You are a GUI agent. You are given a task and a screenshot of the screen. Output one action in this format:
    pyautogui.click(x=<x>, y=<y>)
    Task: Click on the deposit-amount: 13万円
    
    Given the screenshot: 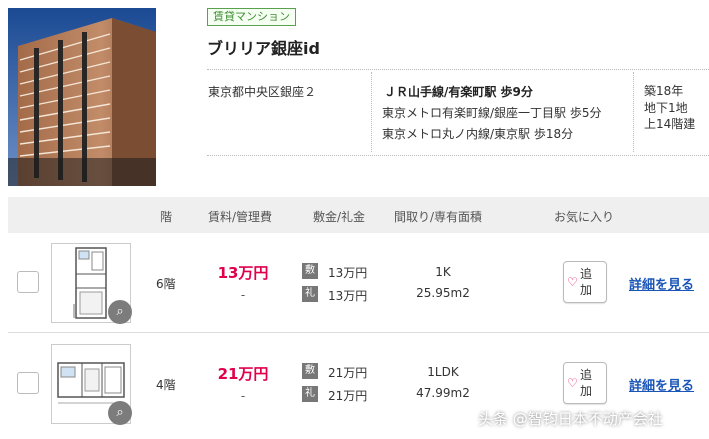 What is the action you would take?
    pyautogui.click(x=348, y=273)
    